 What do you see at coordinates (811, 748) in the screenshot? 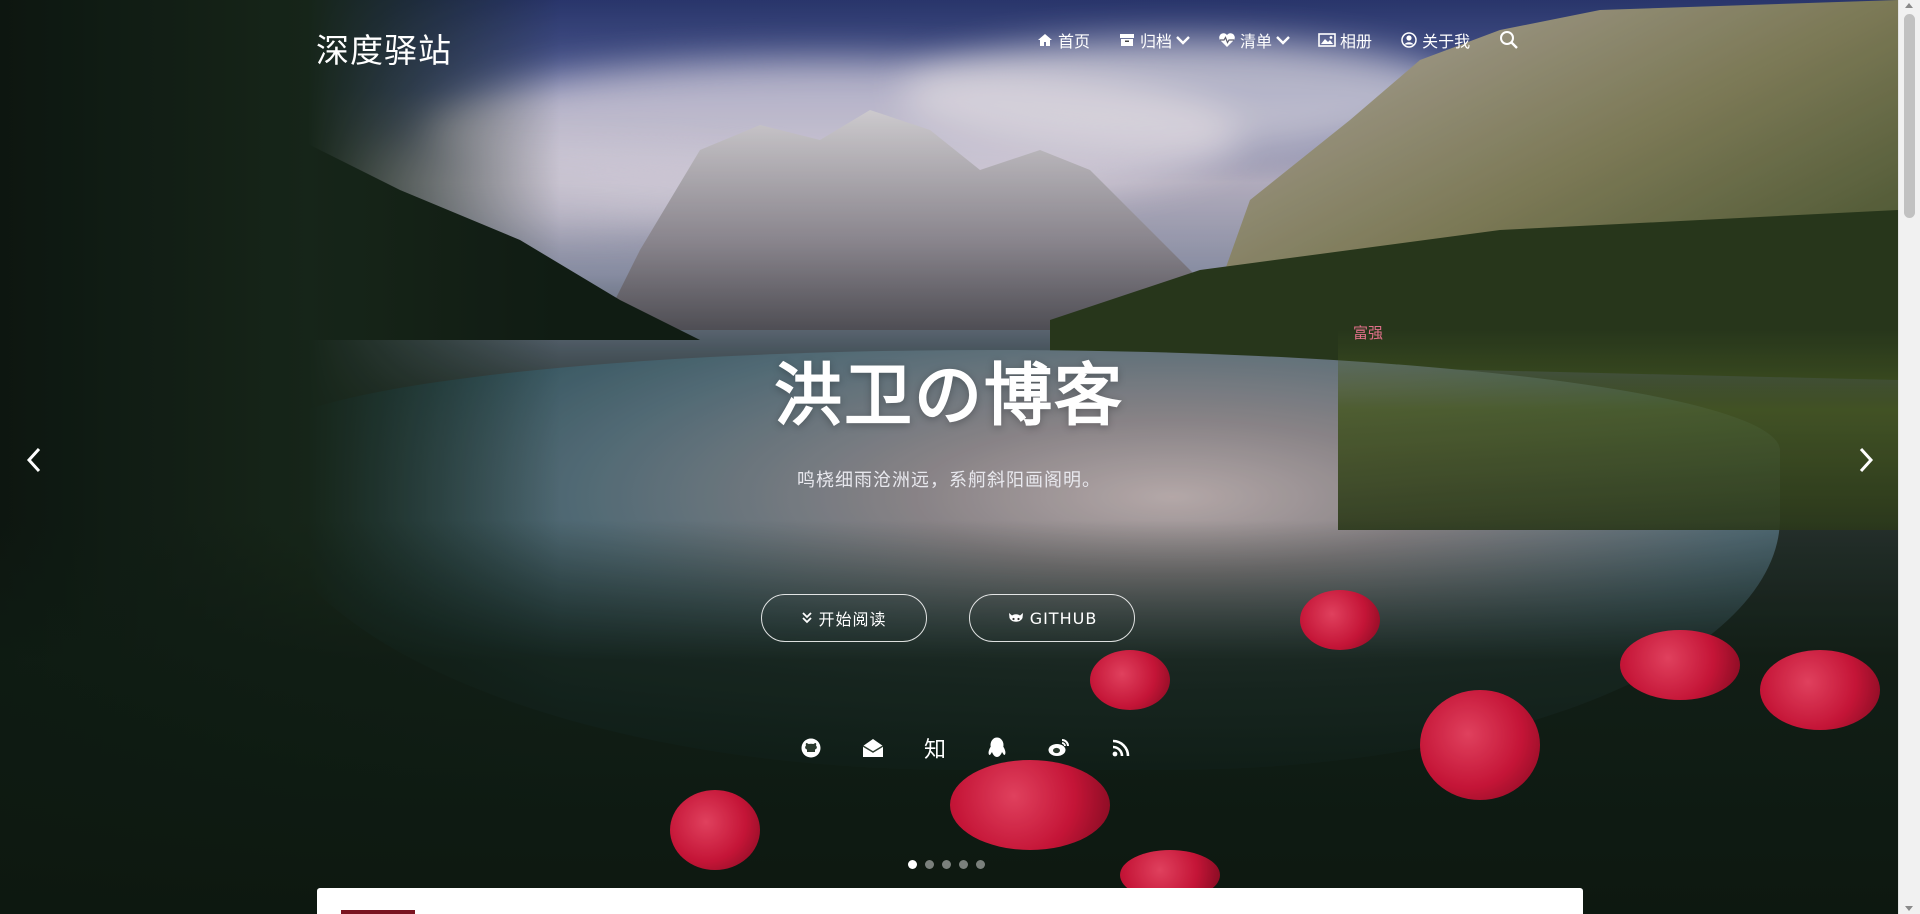
I see `github-icon` at bounding box center [811, 748].